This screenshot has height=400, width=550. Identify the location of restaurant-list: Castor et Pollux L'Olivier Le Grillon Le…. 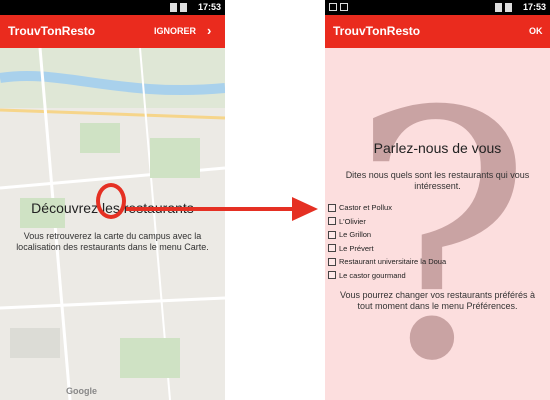
(387, 241).